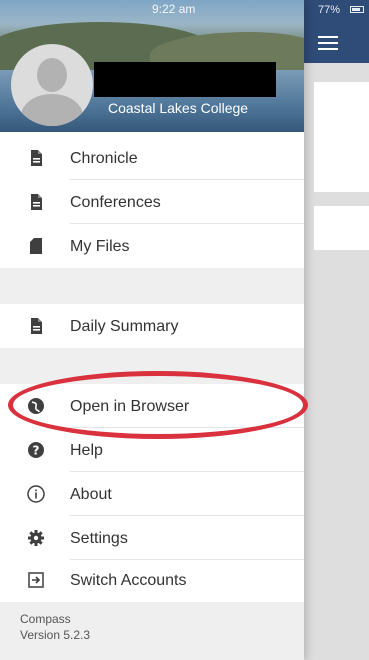 This screenshot has height=660, width=369. I want to click on status-time: 9:22 am, so click(174, 9).